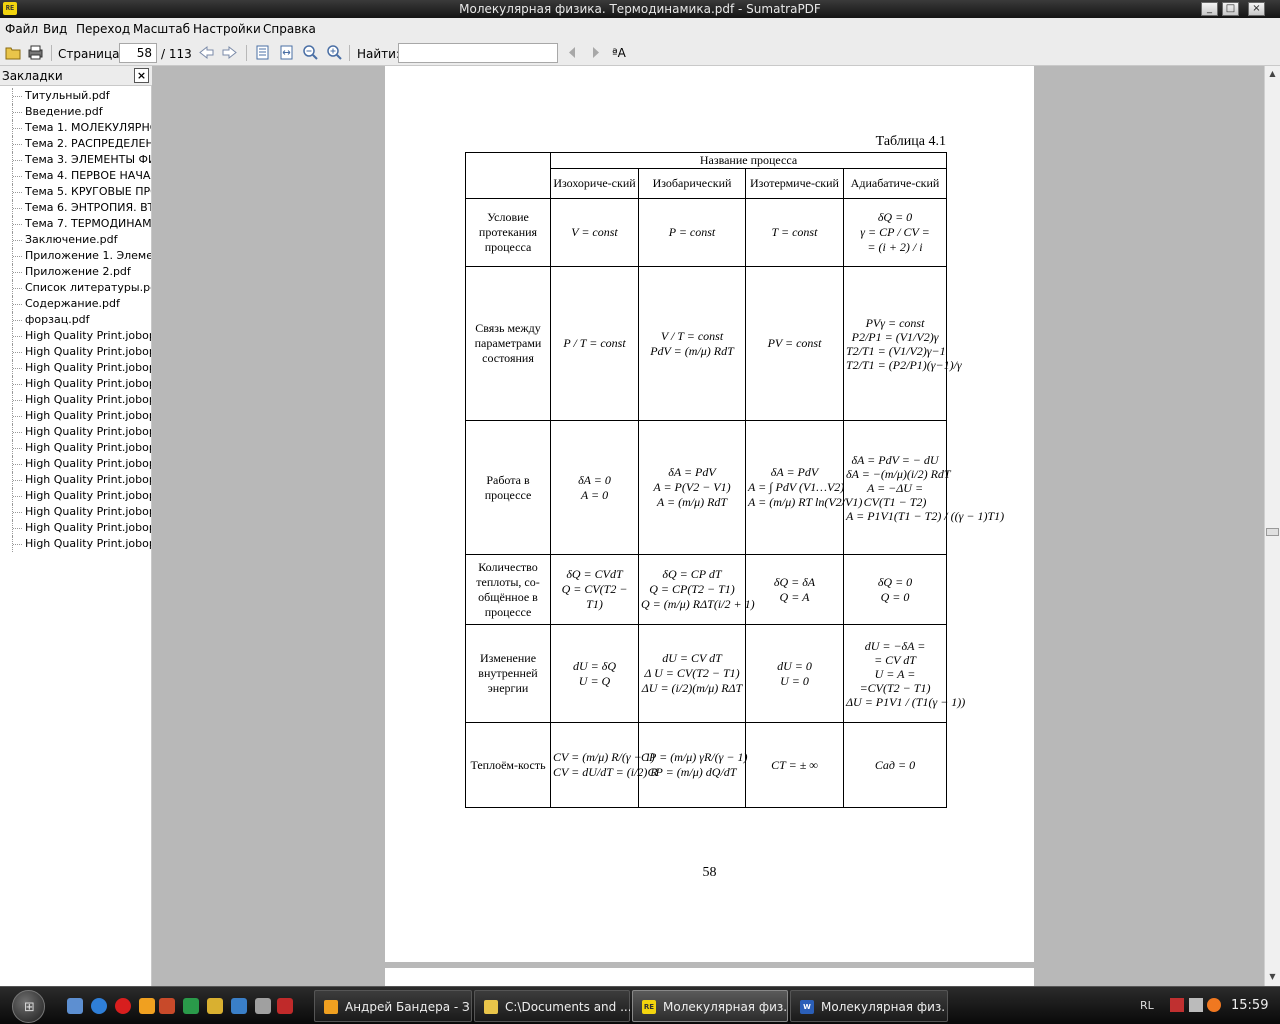 The width and height of the screenshot is (1280, 1024). I want to click on maximize-button: □, so click(1230, 9).